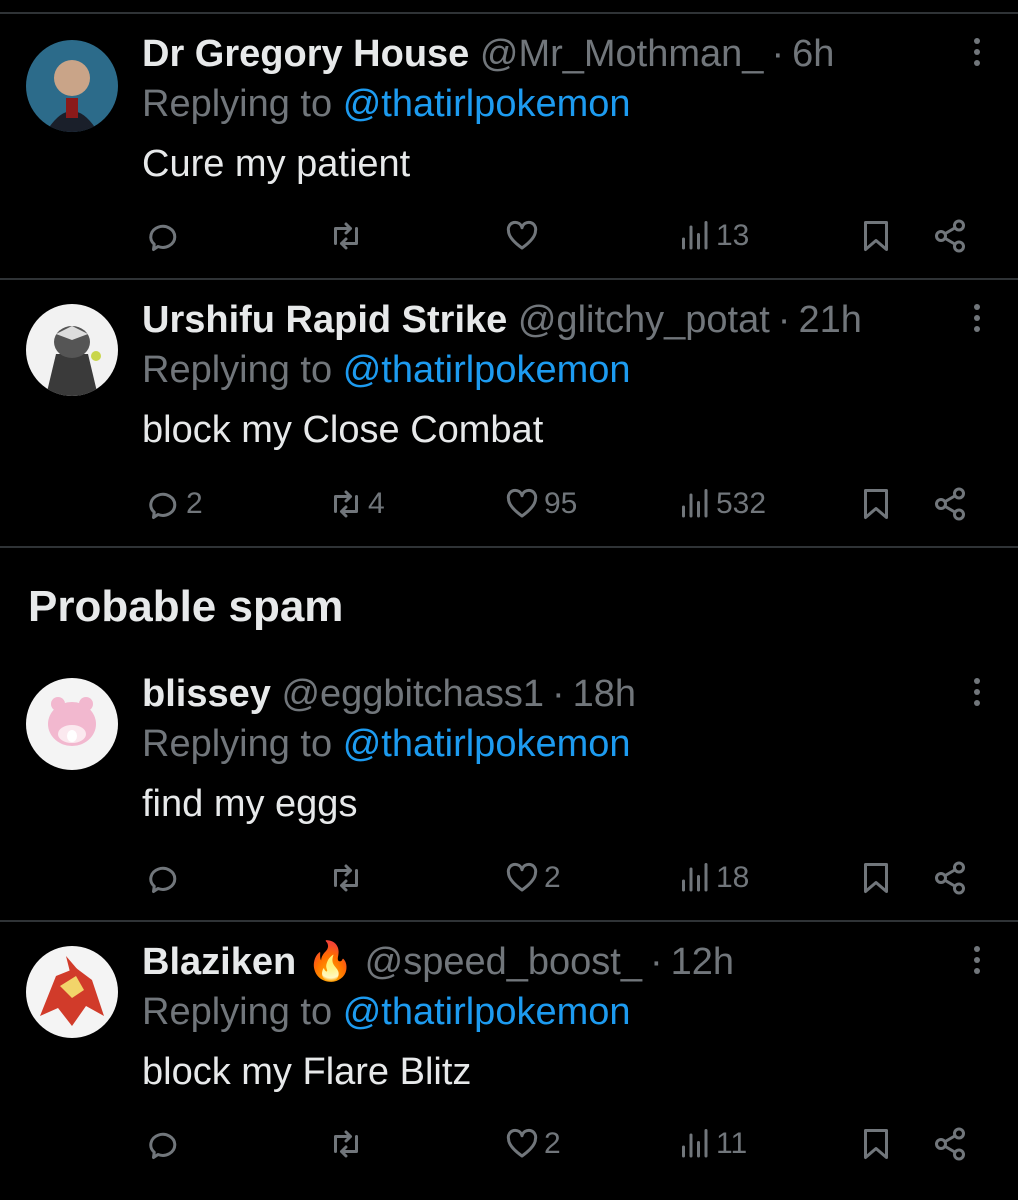 The width and height of the screenshot is (1018, 1200). What do you see at coordinates (503, 962) in the screenshot?
I see `user-handle: @speed_boost_` at bounding box center [503, 962].